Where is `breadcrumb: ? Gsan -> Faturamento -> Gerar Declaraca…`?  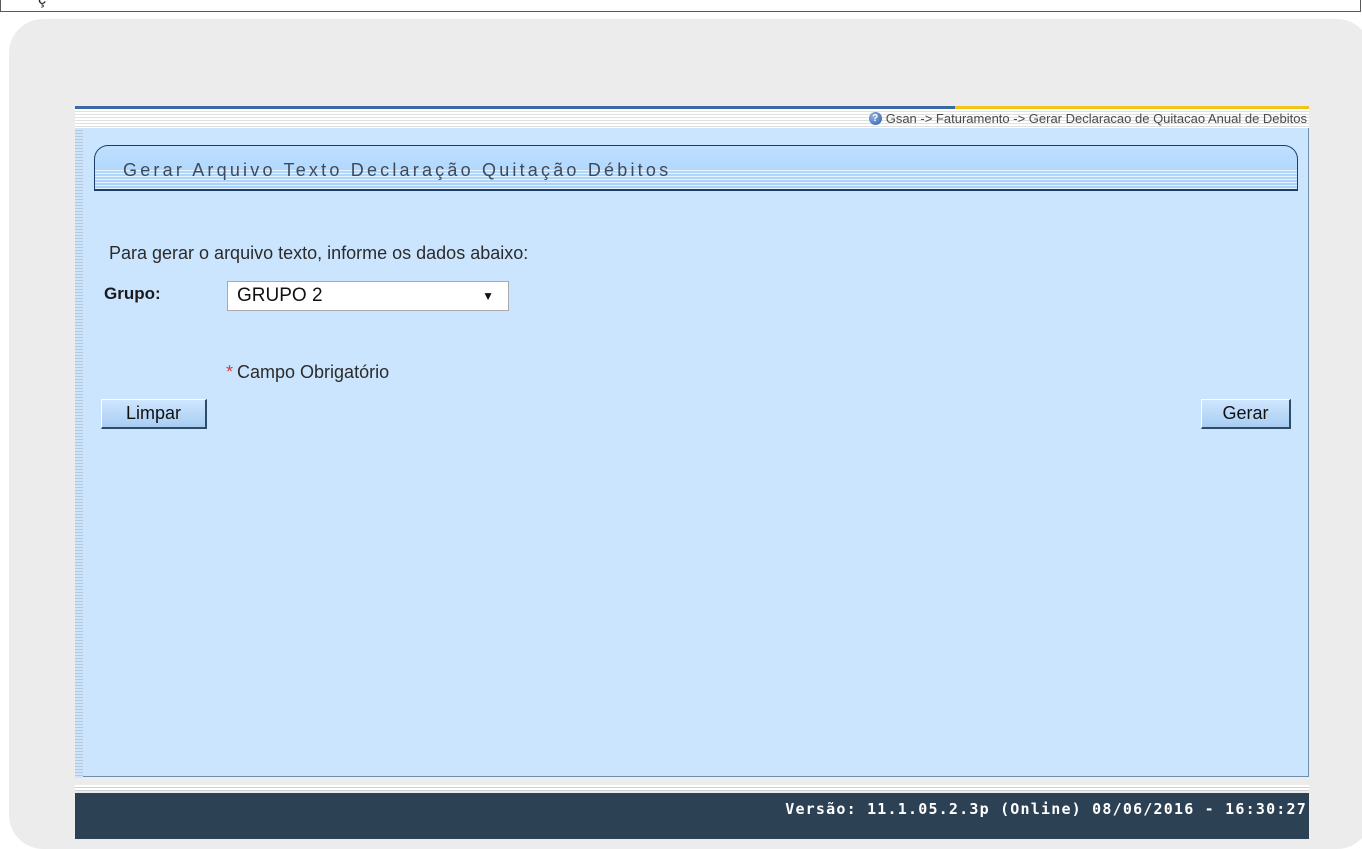 breadcrumb: ? Gsan -> Faturamento -> Gerar Declaraca… is located at coordinates (1087, 118).